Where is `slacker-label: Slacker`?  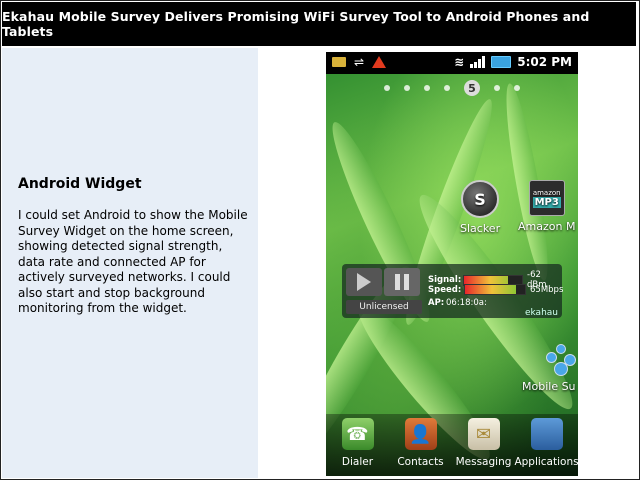
slacker-label: Slacker is located at coordinates (480, 228).